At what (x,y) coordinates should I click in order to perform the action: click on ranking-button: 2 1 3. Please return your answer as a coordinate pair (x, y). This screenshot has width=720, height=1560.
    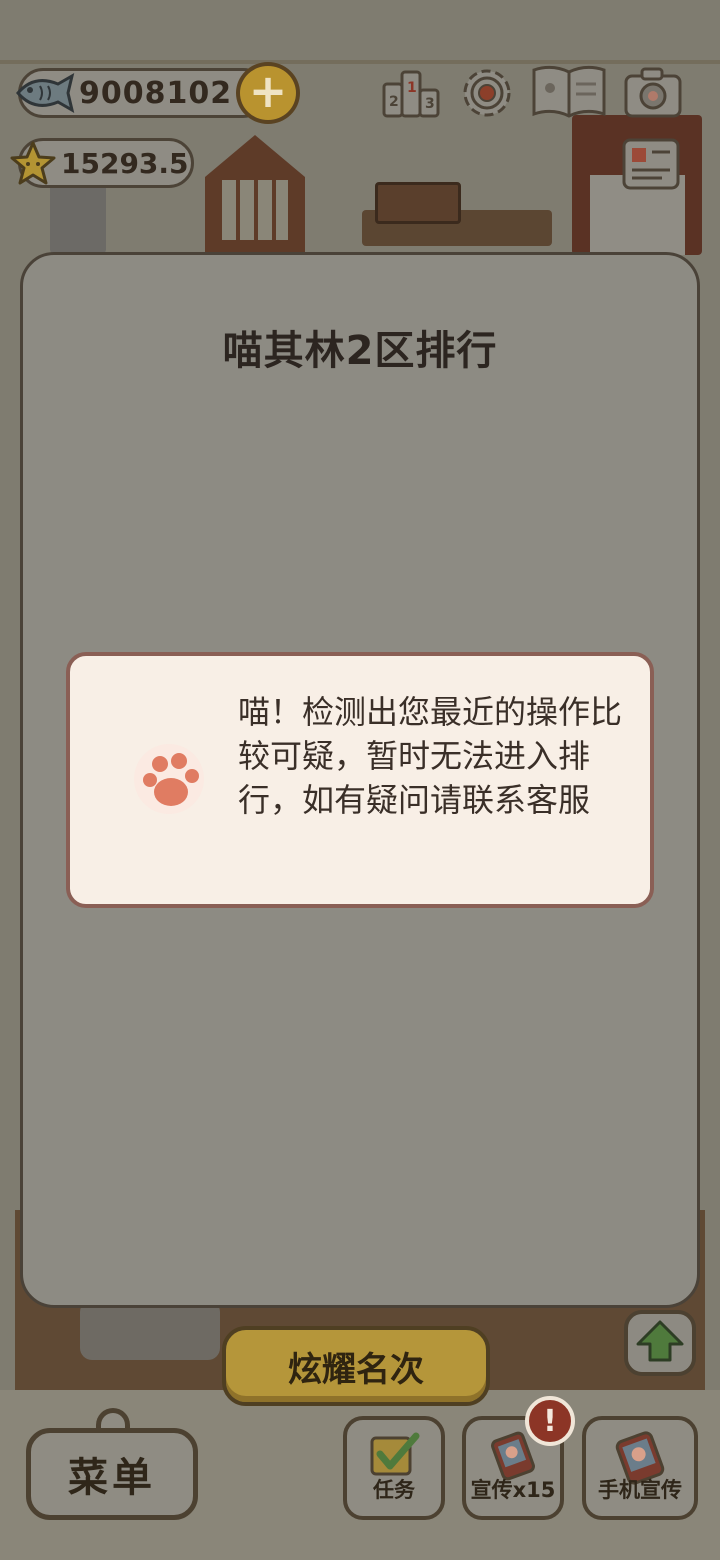
    Looking at the image, I should click on (411, 93).